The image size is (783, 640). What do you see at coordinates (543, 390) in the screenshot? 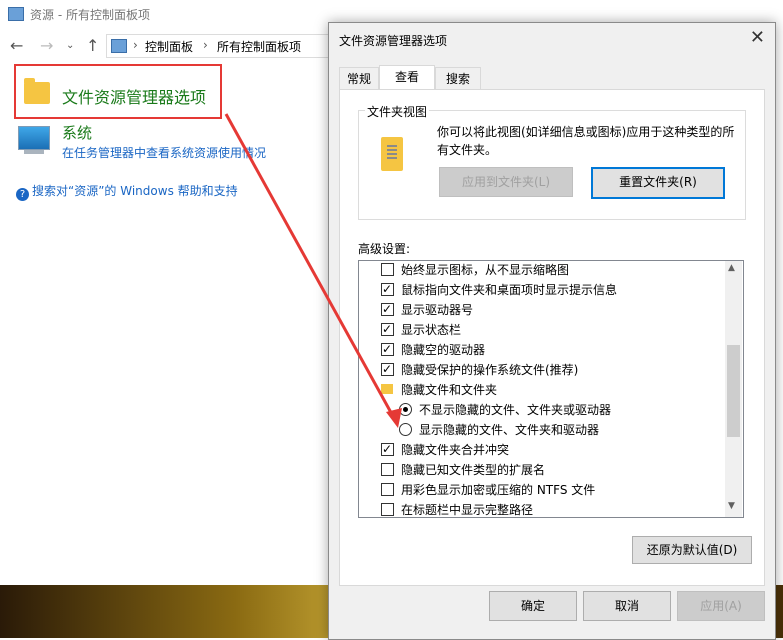
I see `setting-group-row: 隐藏文件和文件夹` at bounding box center [543, 390].